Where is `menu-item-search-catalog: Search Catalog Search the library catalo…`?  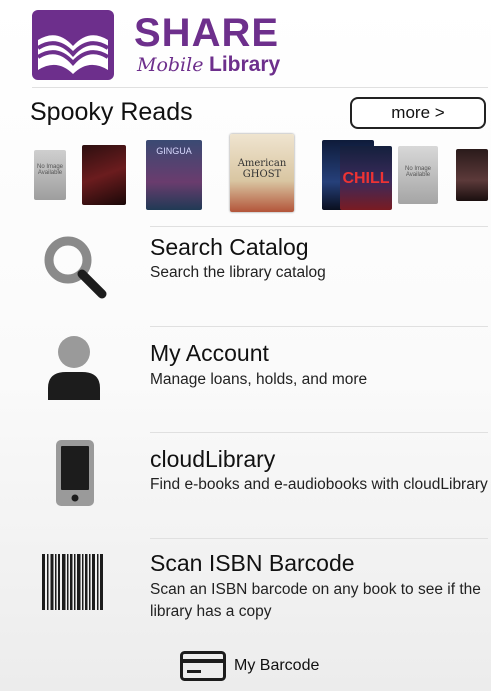 menu-item-search-catalog: Search Catalog Search the library catalo… is located at coordinates (258, 278).